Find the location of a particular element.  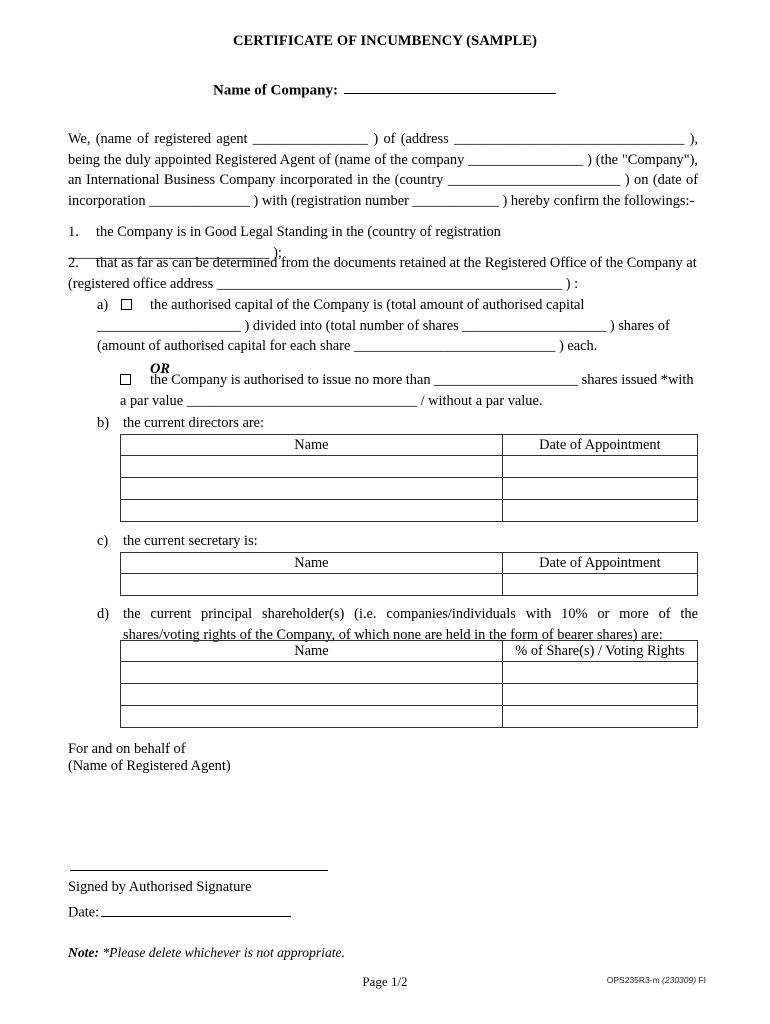

checkbox-no-par-value is located at coordinates (125, 379).